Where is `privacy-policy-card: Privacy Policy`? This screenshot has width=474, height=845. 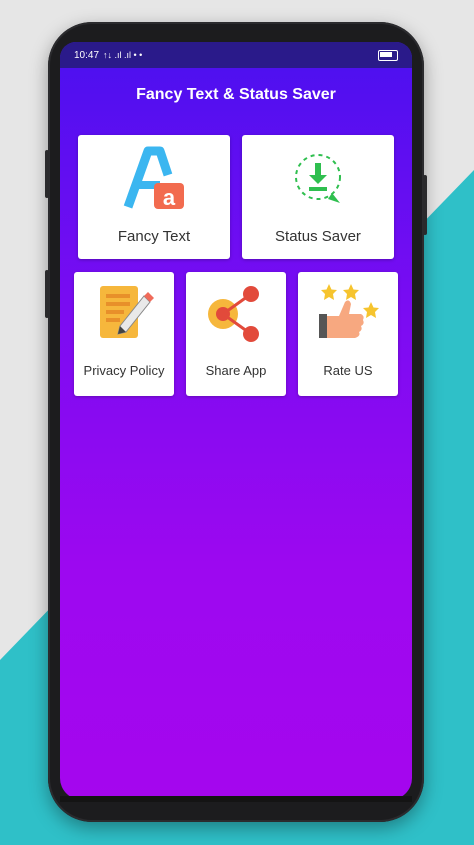 privacy-policy-card: Privacy Policy is located at coordinates (124, 334).